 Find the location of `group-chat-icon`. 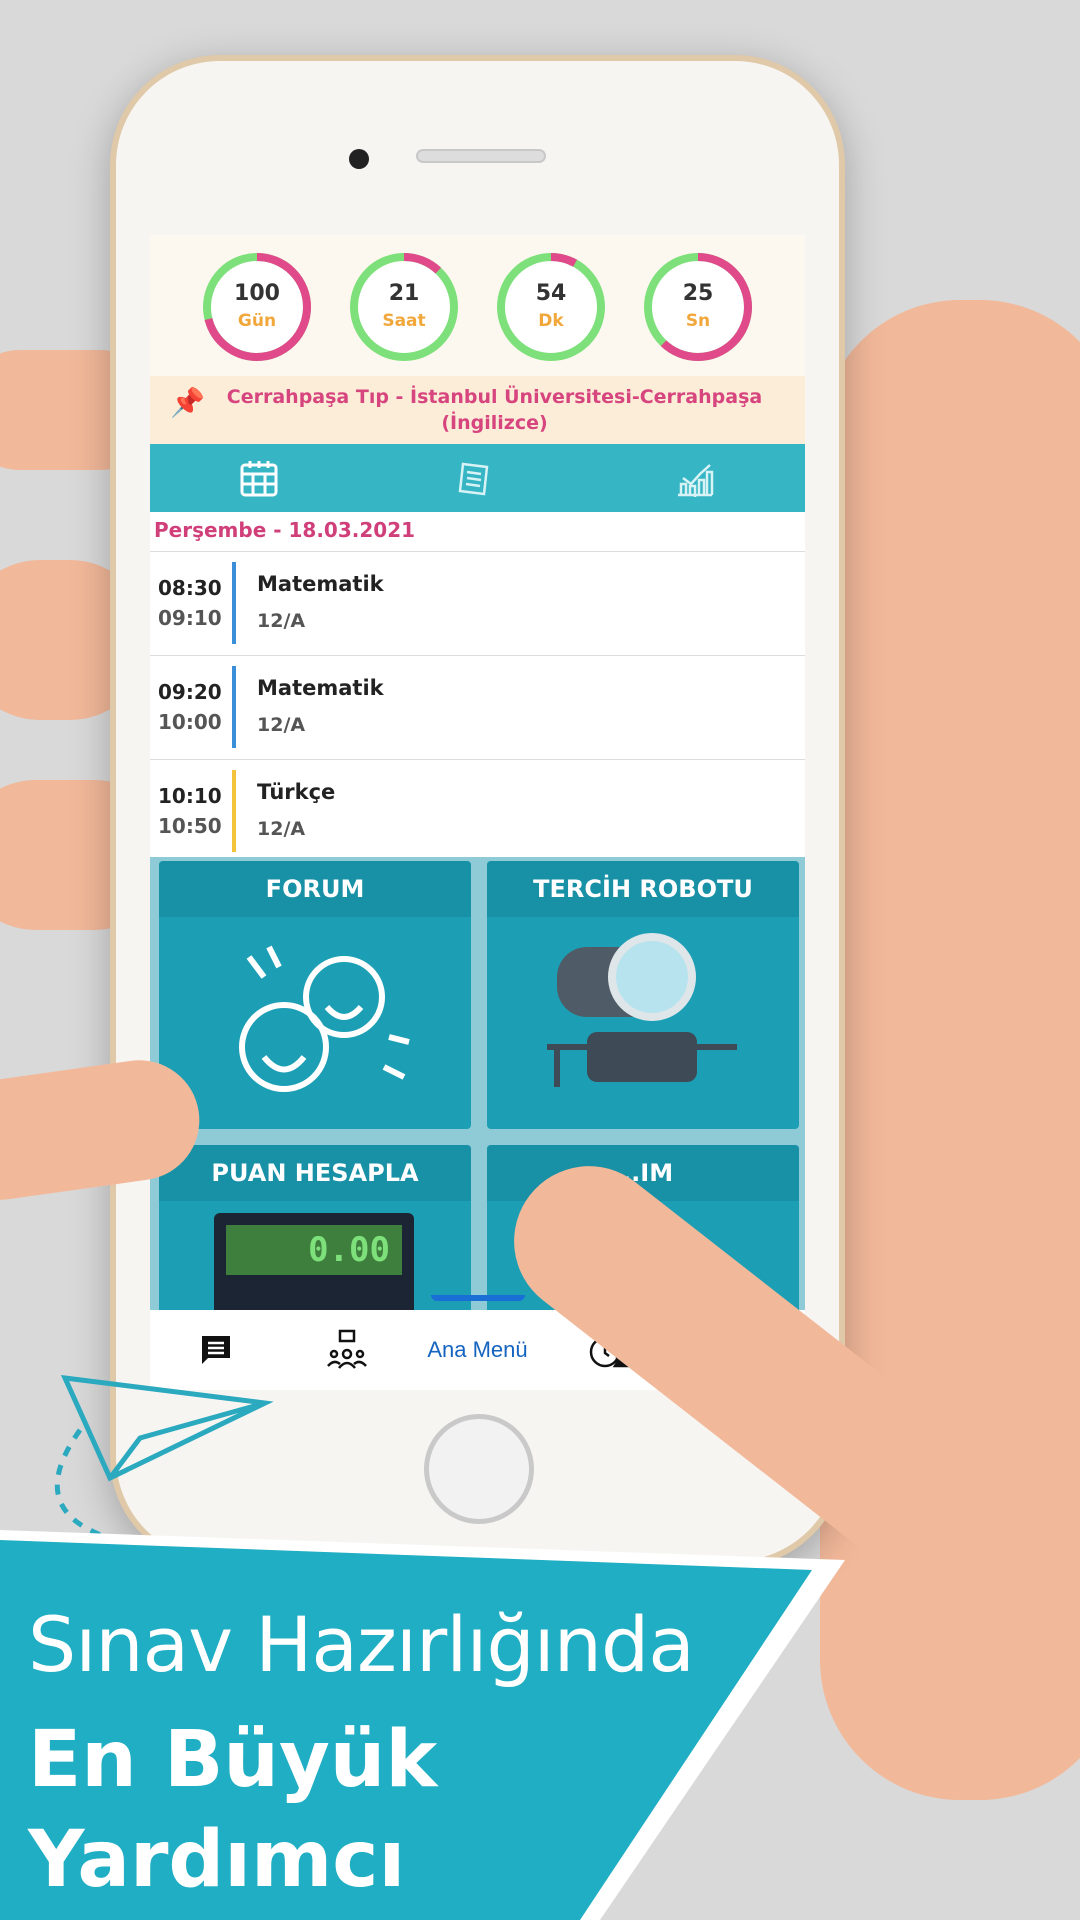

group-chat-icon is located at coordinates (346, 1349).